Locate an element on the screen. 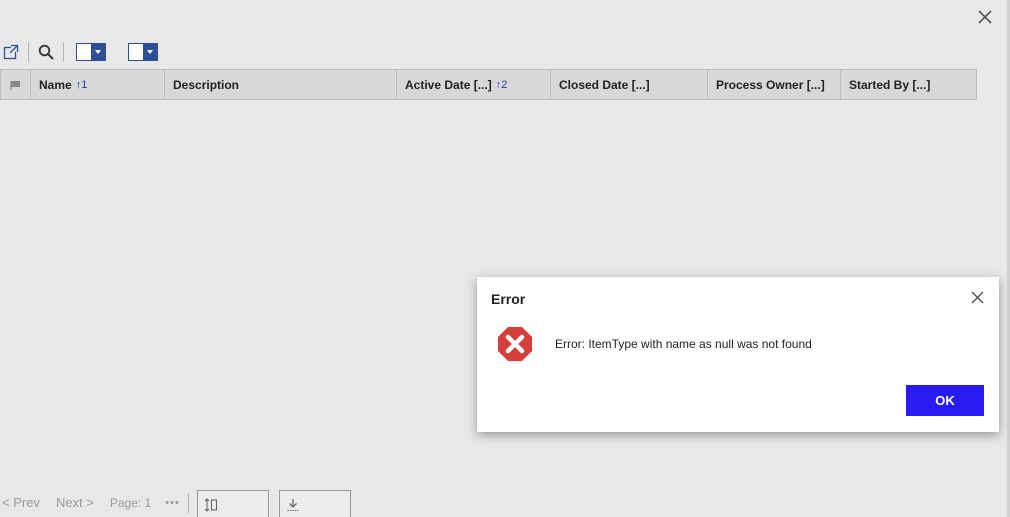 The image size is (1010, 517). options-split-dropdown is located at coordinates (143, 52).